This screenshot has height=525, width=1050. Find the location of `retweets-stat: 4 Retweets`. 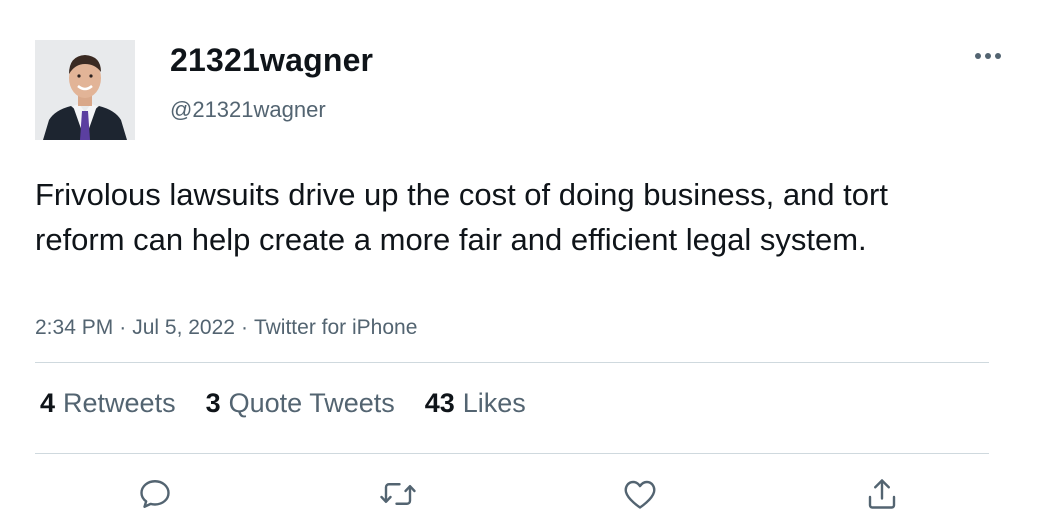

retweets-stat: 4 Retweets is located at coordinates (108, 403).